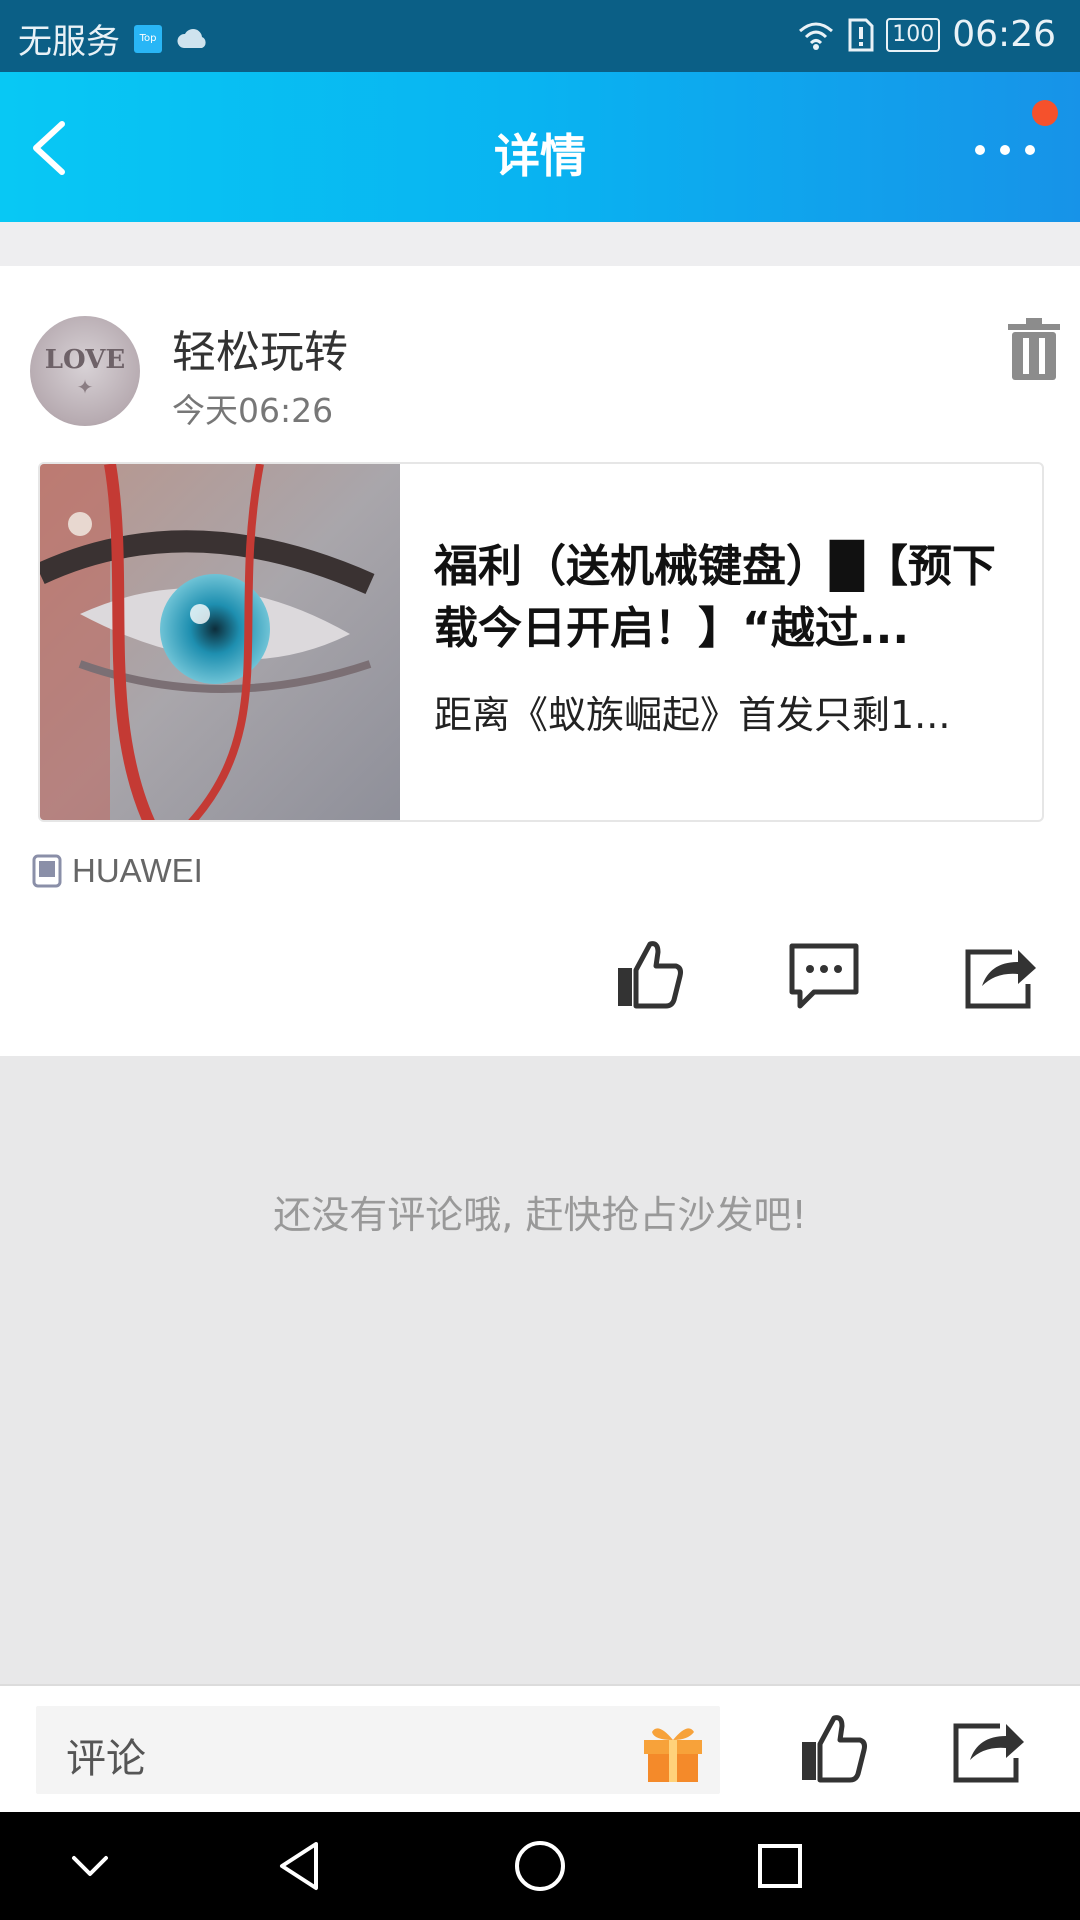 Image resolution: width=1080 pixels, height=1920 pixels. Describe the element at coordinates (85, 360) in the screenshot. I see `avatar-lettering: LOVE` at that location.